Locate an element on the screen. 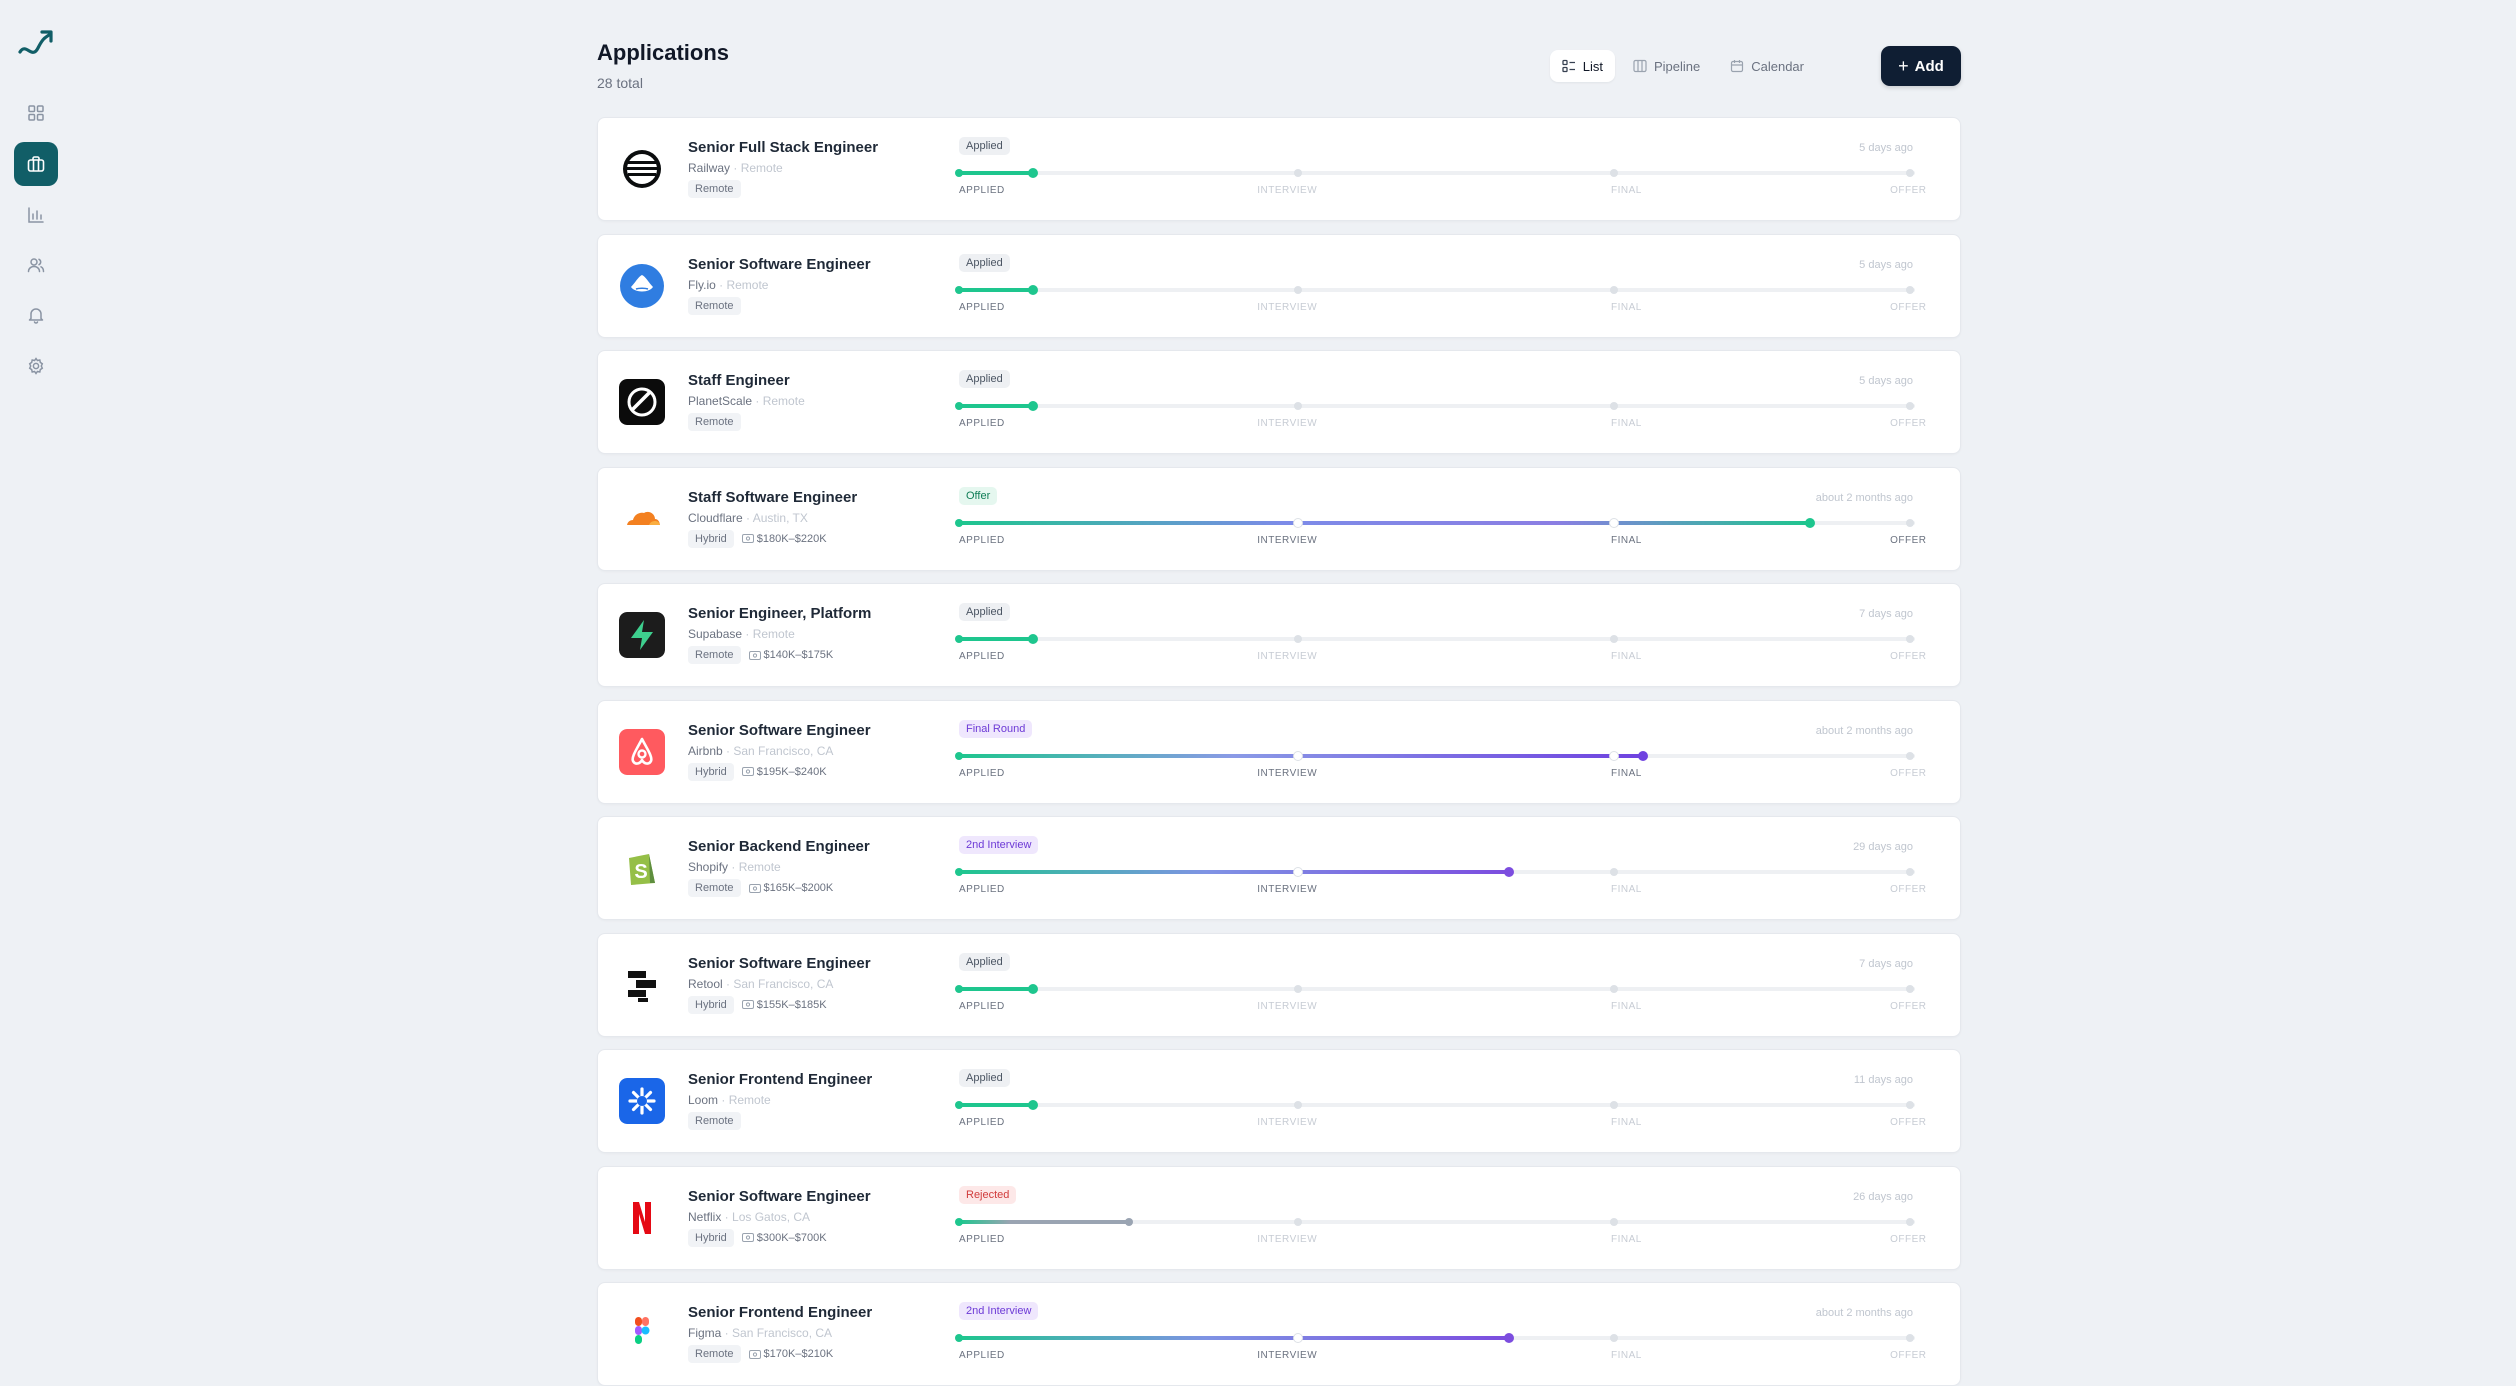  salary-range: $300K–$700K is located at coordinates (784, 1237).